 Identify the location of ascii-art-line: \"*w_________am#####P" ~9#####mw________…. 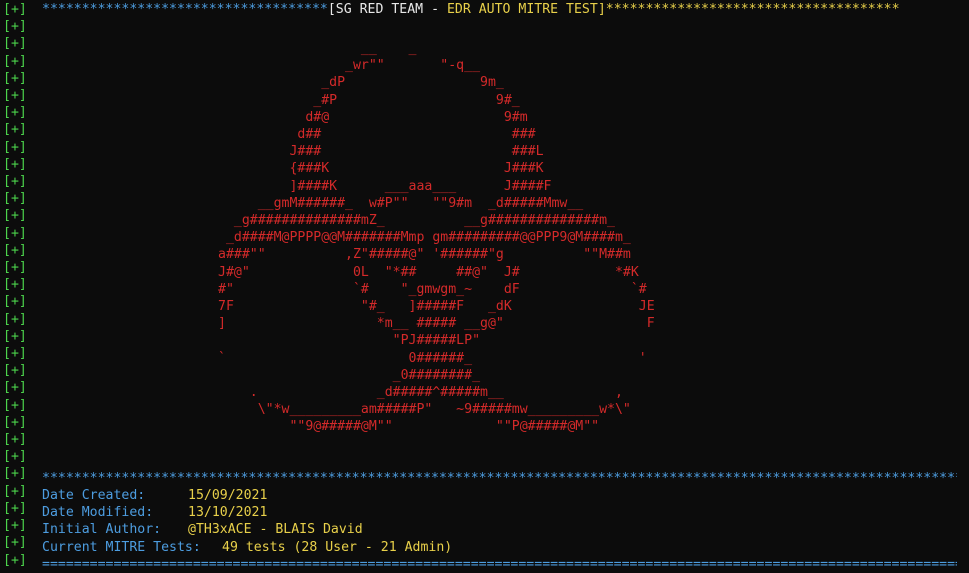
(424, 410).